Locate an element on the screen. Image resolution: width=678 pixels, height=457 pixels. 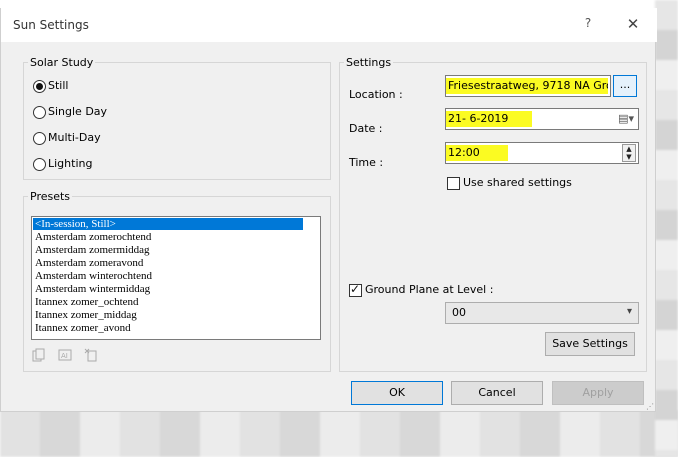
save-settings-button: Save Settings is located at coordinates (590, 344).